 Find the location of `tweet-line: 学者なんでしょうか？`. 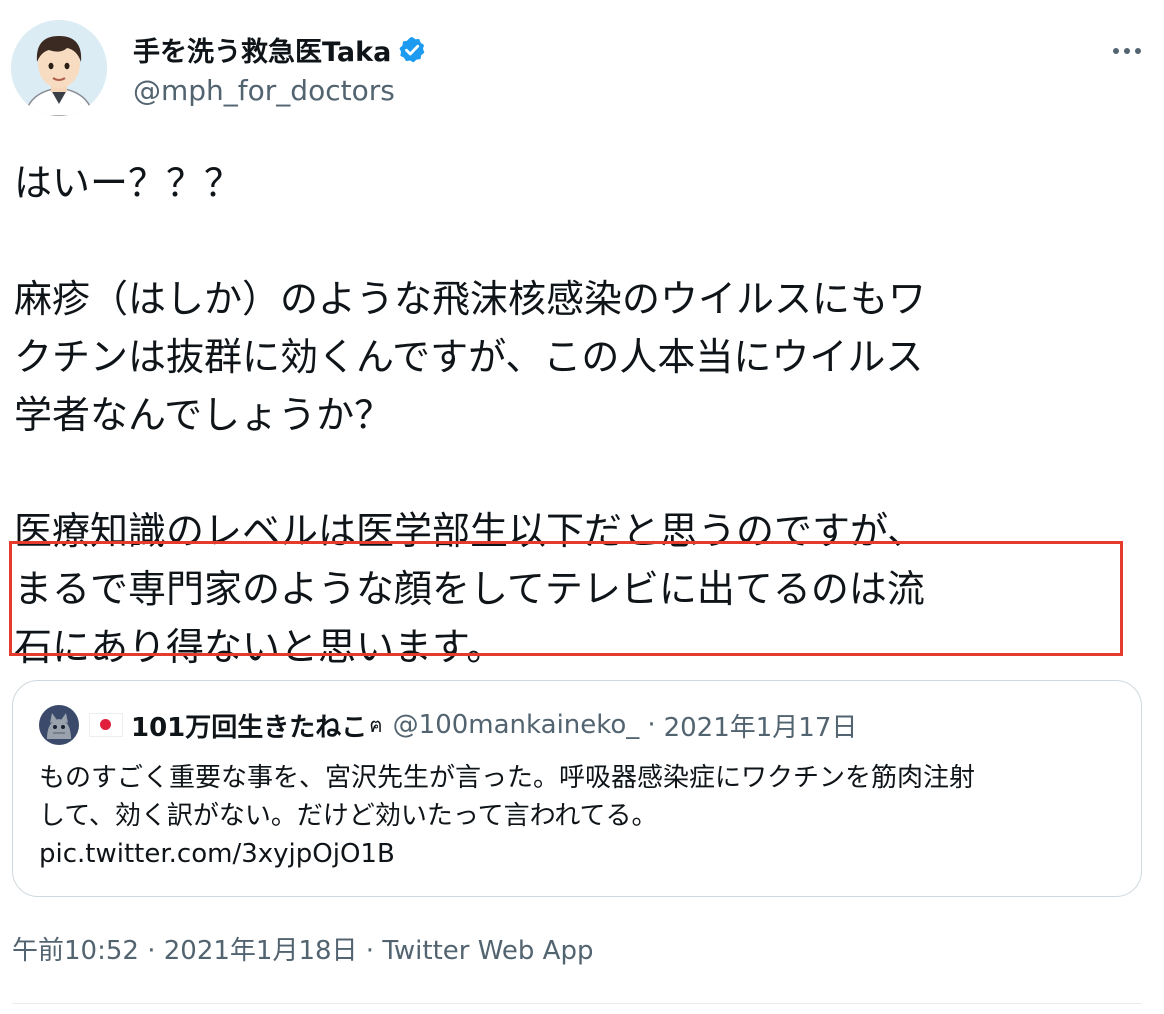

tweet-line: 学者なんでしょうか？ is located at coordinates (203, 415).